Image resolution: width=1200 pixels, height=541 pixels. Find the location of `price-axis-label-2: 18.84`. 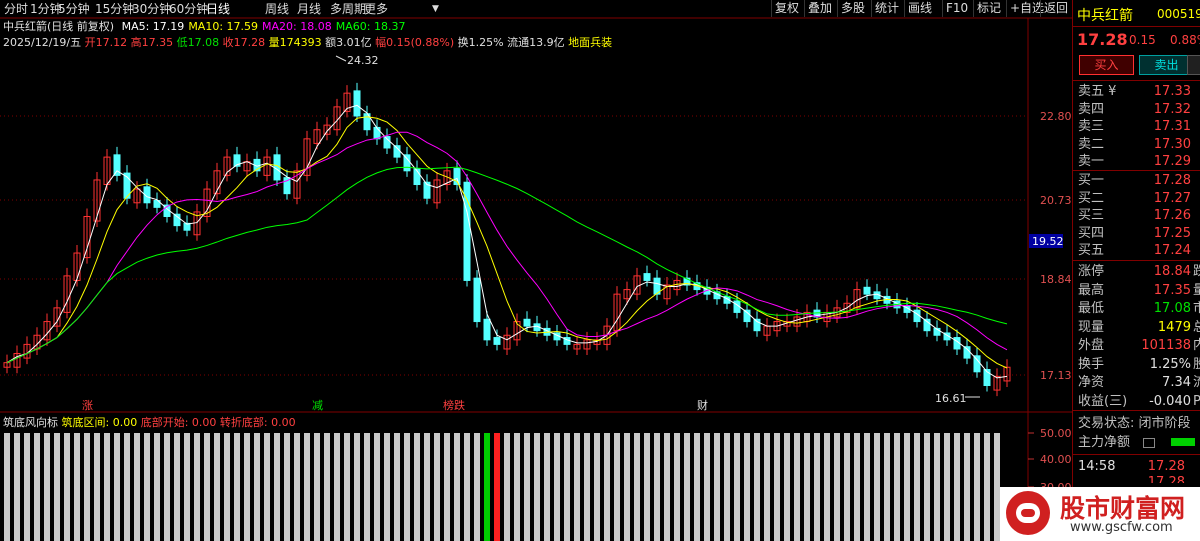

price-axis-label-2: 18.84 is located at coordinates (1056, 279).